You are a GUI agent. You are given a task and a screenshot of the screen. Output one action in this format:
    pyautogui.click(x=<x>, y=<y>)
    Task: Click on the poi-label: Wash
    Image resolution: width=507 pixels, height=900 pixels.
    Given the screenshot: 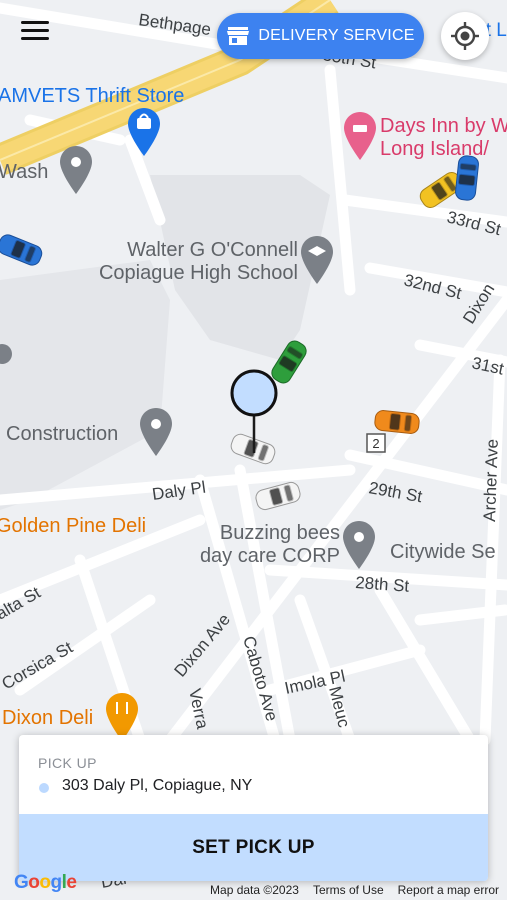 What is the action you would take?
    pyautogui.click(x=24, y=172)
    